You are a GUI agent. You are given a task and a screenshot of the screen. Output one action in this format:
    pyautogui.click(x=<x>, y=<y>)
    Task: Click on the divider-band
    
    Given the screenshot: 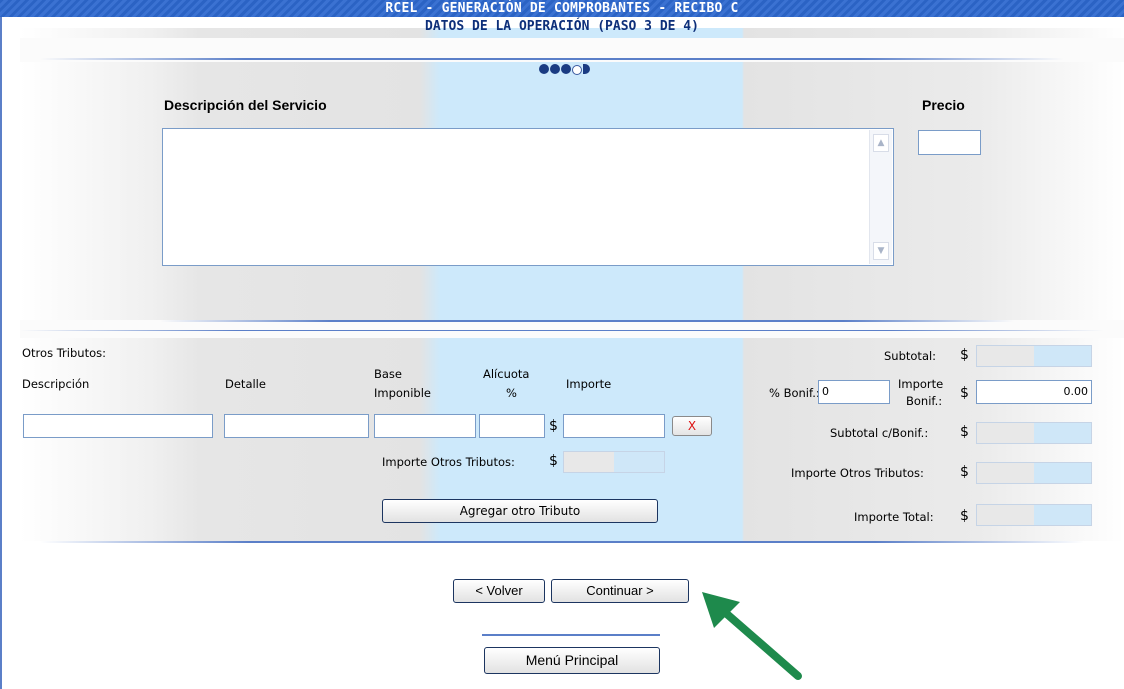 What is the action you would take?
    pyautogui.click(x=572, y=329)
    